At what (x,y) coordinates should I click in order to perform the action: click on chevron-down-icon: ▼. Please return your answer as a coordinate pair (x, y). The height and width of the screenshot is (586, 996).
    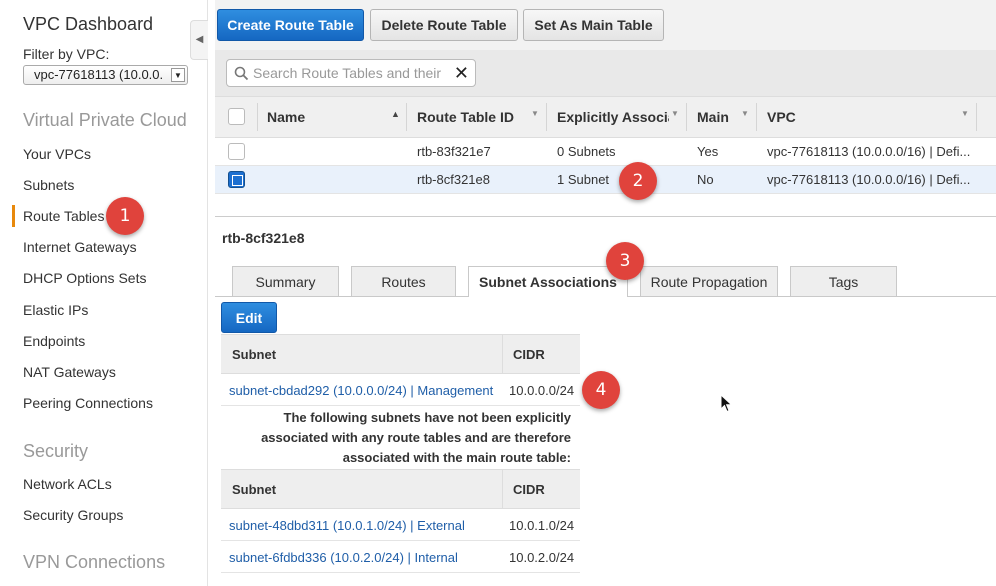
    Looking at the image, I should click on (178, 75).